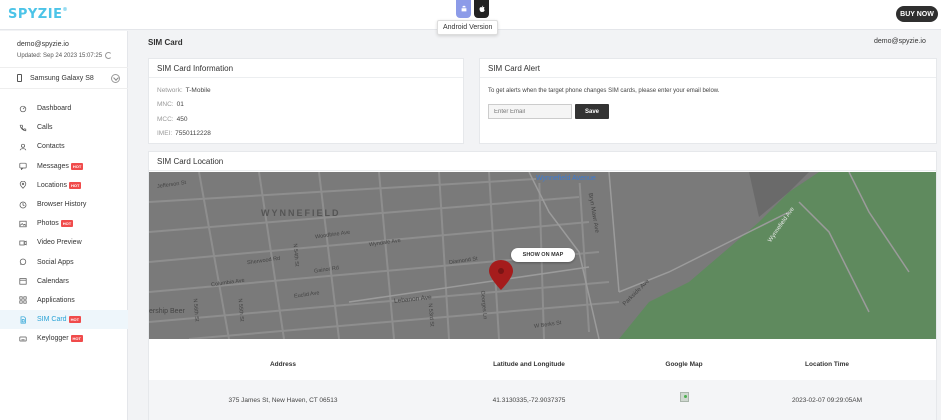  What do you see at coordinates (708, 68) in the screenshot?
I see `sim-alert-title: SIM Card Alert` at bounding box center [708, 68].